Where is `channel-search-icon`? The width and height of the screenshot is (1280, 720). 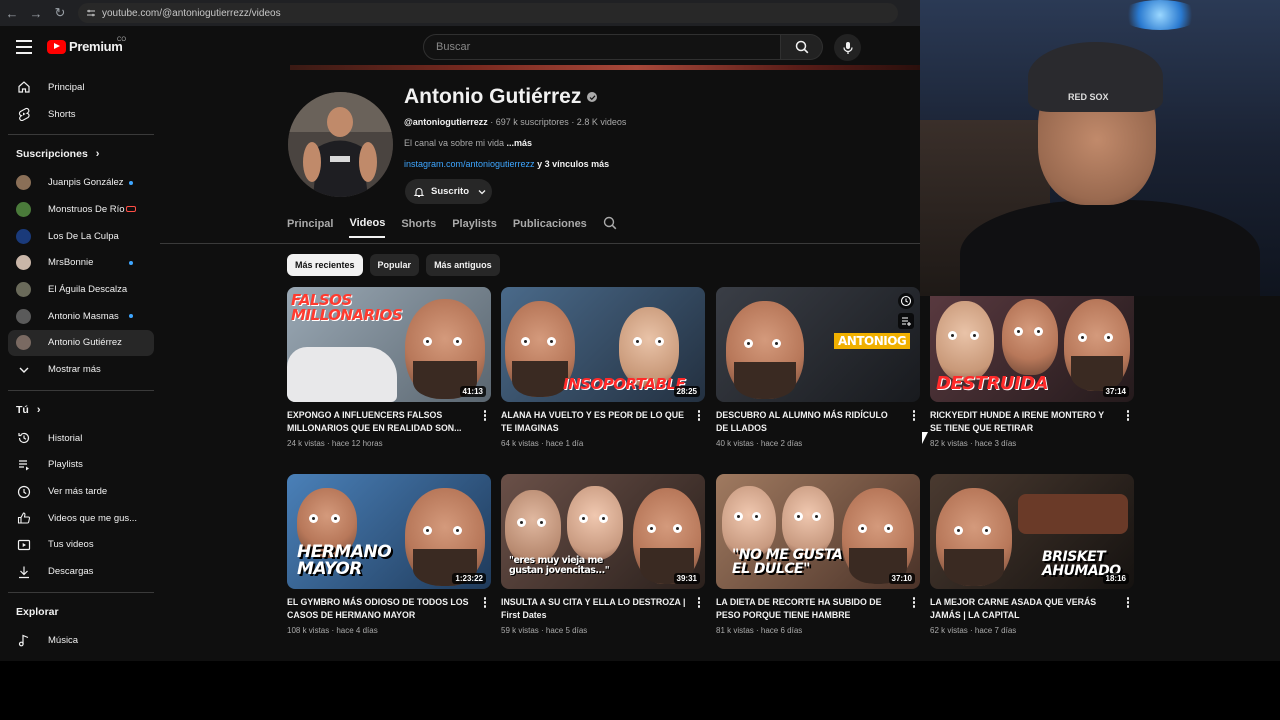
channel-search-icon is located at coordinates (610, 227).